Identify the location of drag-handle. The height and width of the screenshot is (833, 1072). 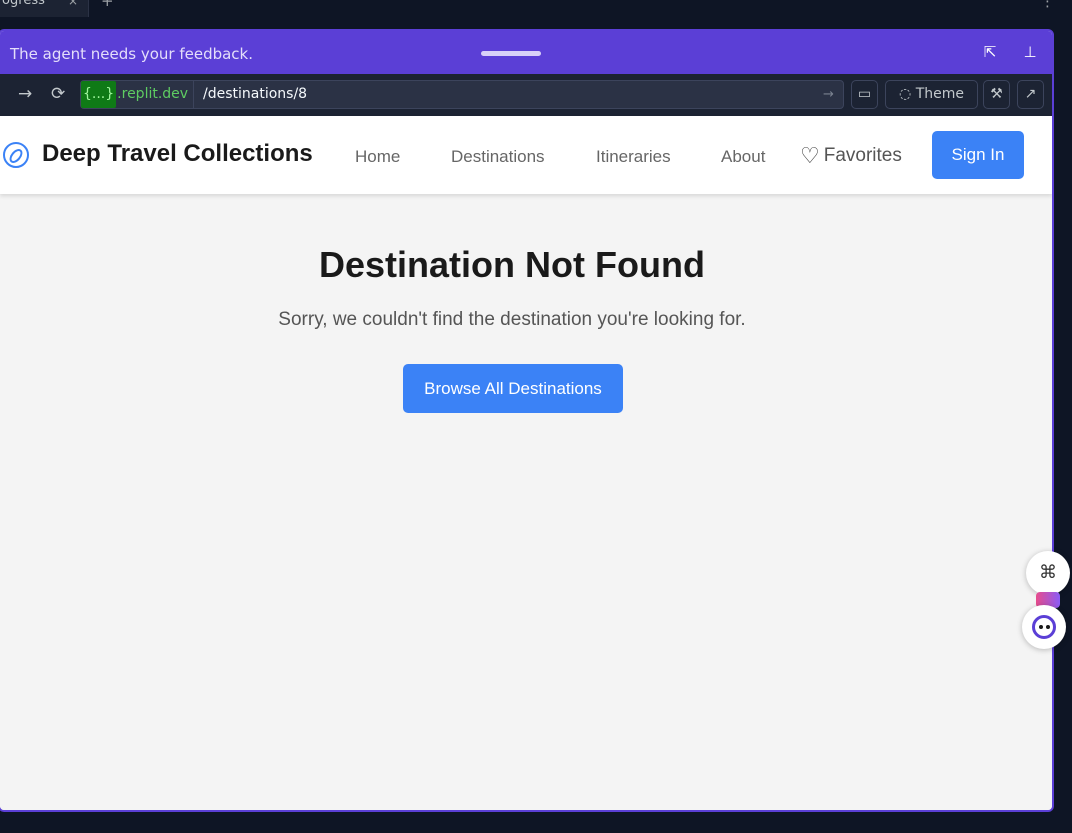
(511, 53).